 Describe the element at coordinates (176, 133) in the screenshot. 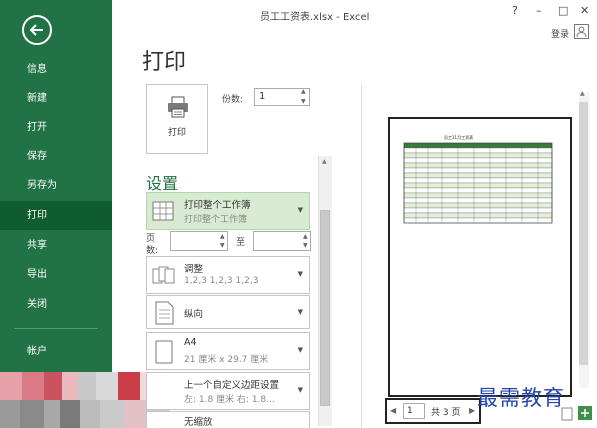

I see `print-button-label: 打印` at that location.